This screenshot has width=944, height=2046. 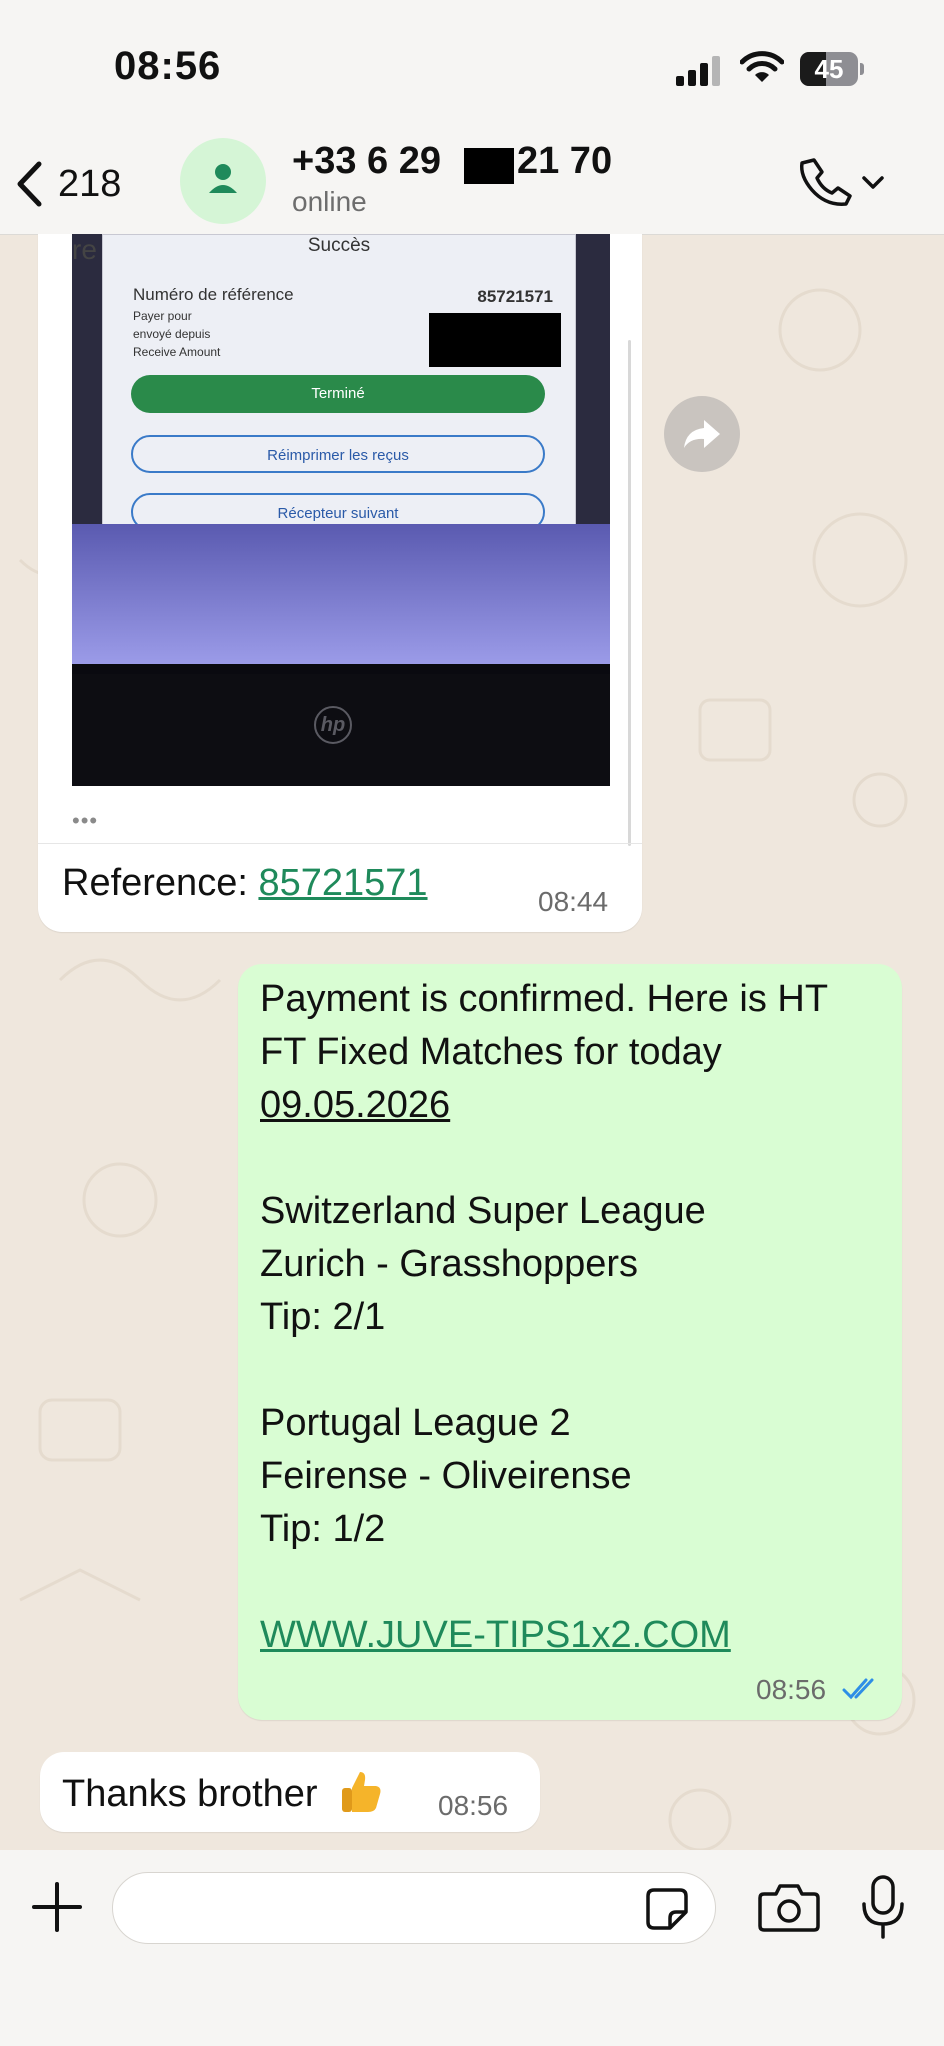 I want to click on photo-ref-label: Numéro de référence, so click(x=213, y=294).